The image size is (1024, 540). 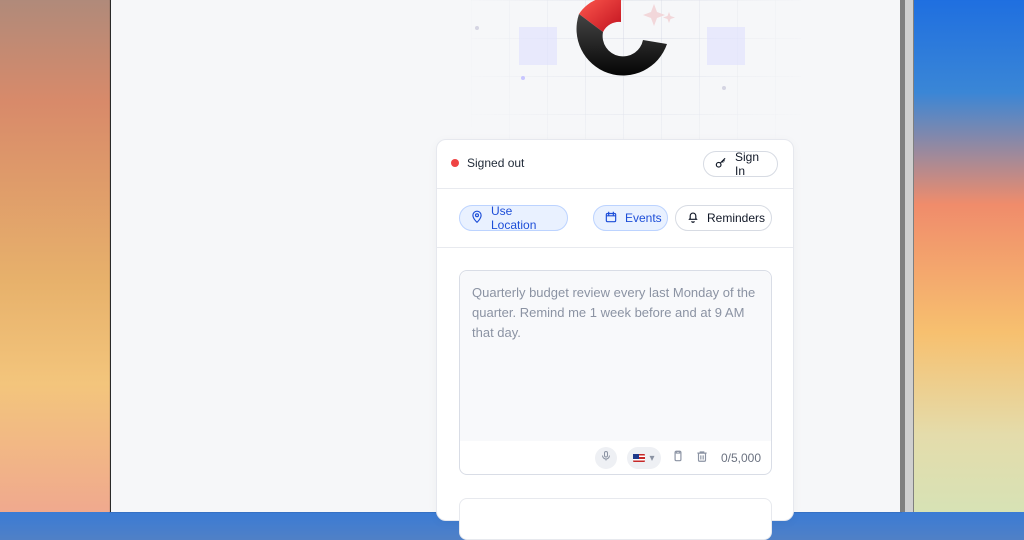 I want to click on mic-button, so click(x=605, y=457).